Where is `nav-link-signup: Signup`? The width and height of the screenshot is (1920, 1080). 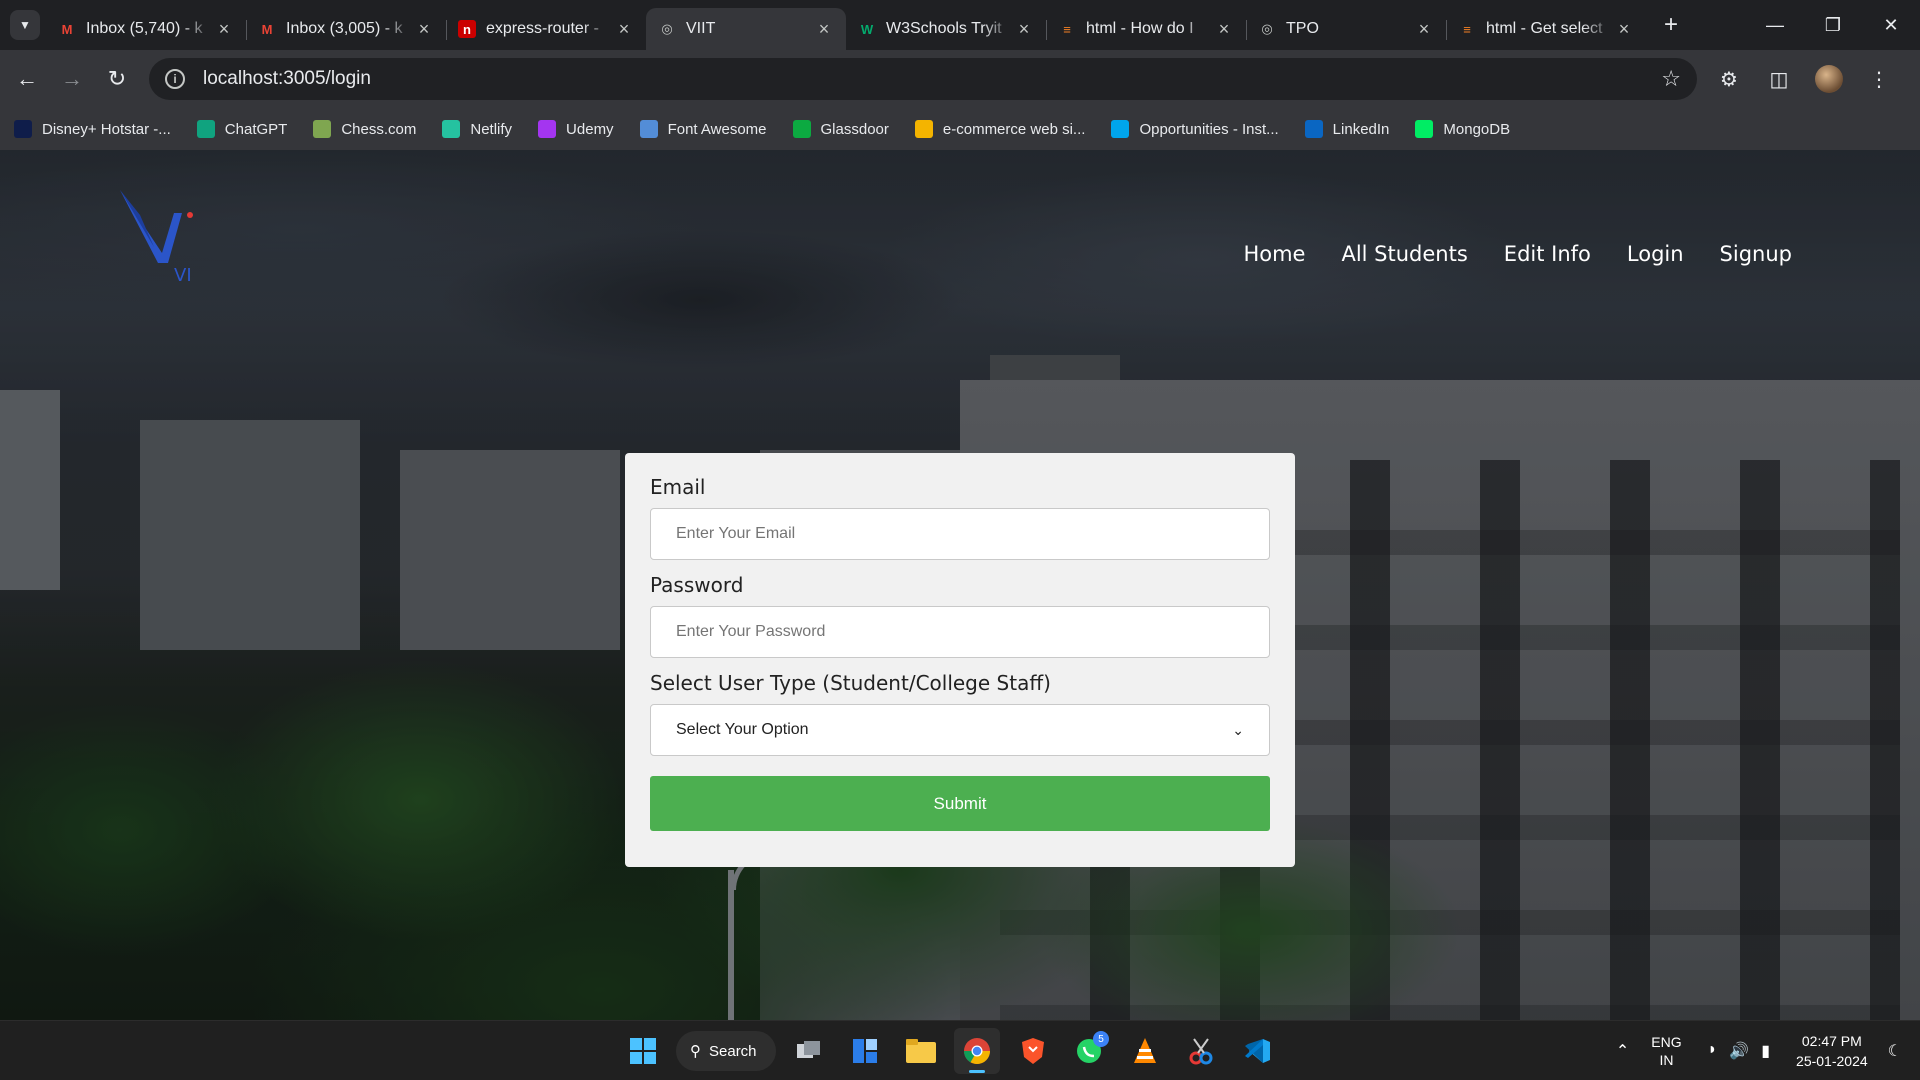 nav-link-signup: Signup is located at coordinates (1756, 254).